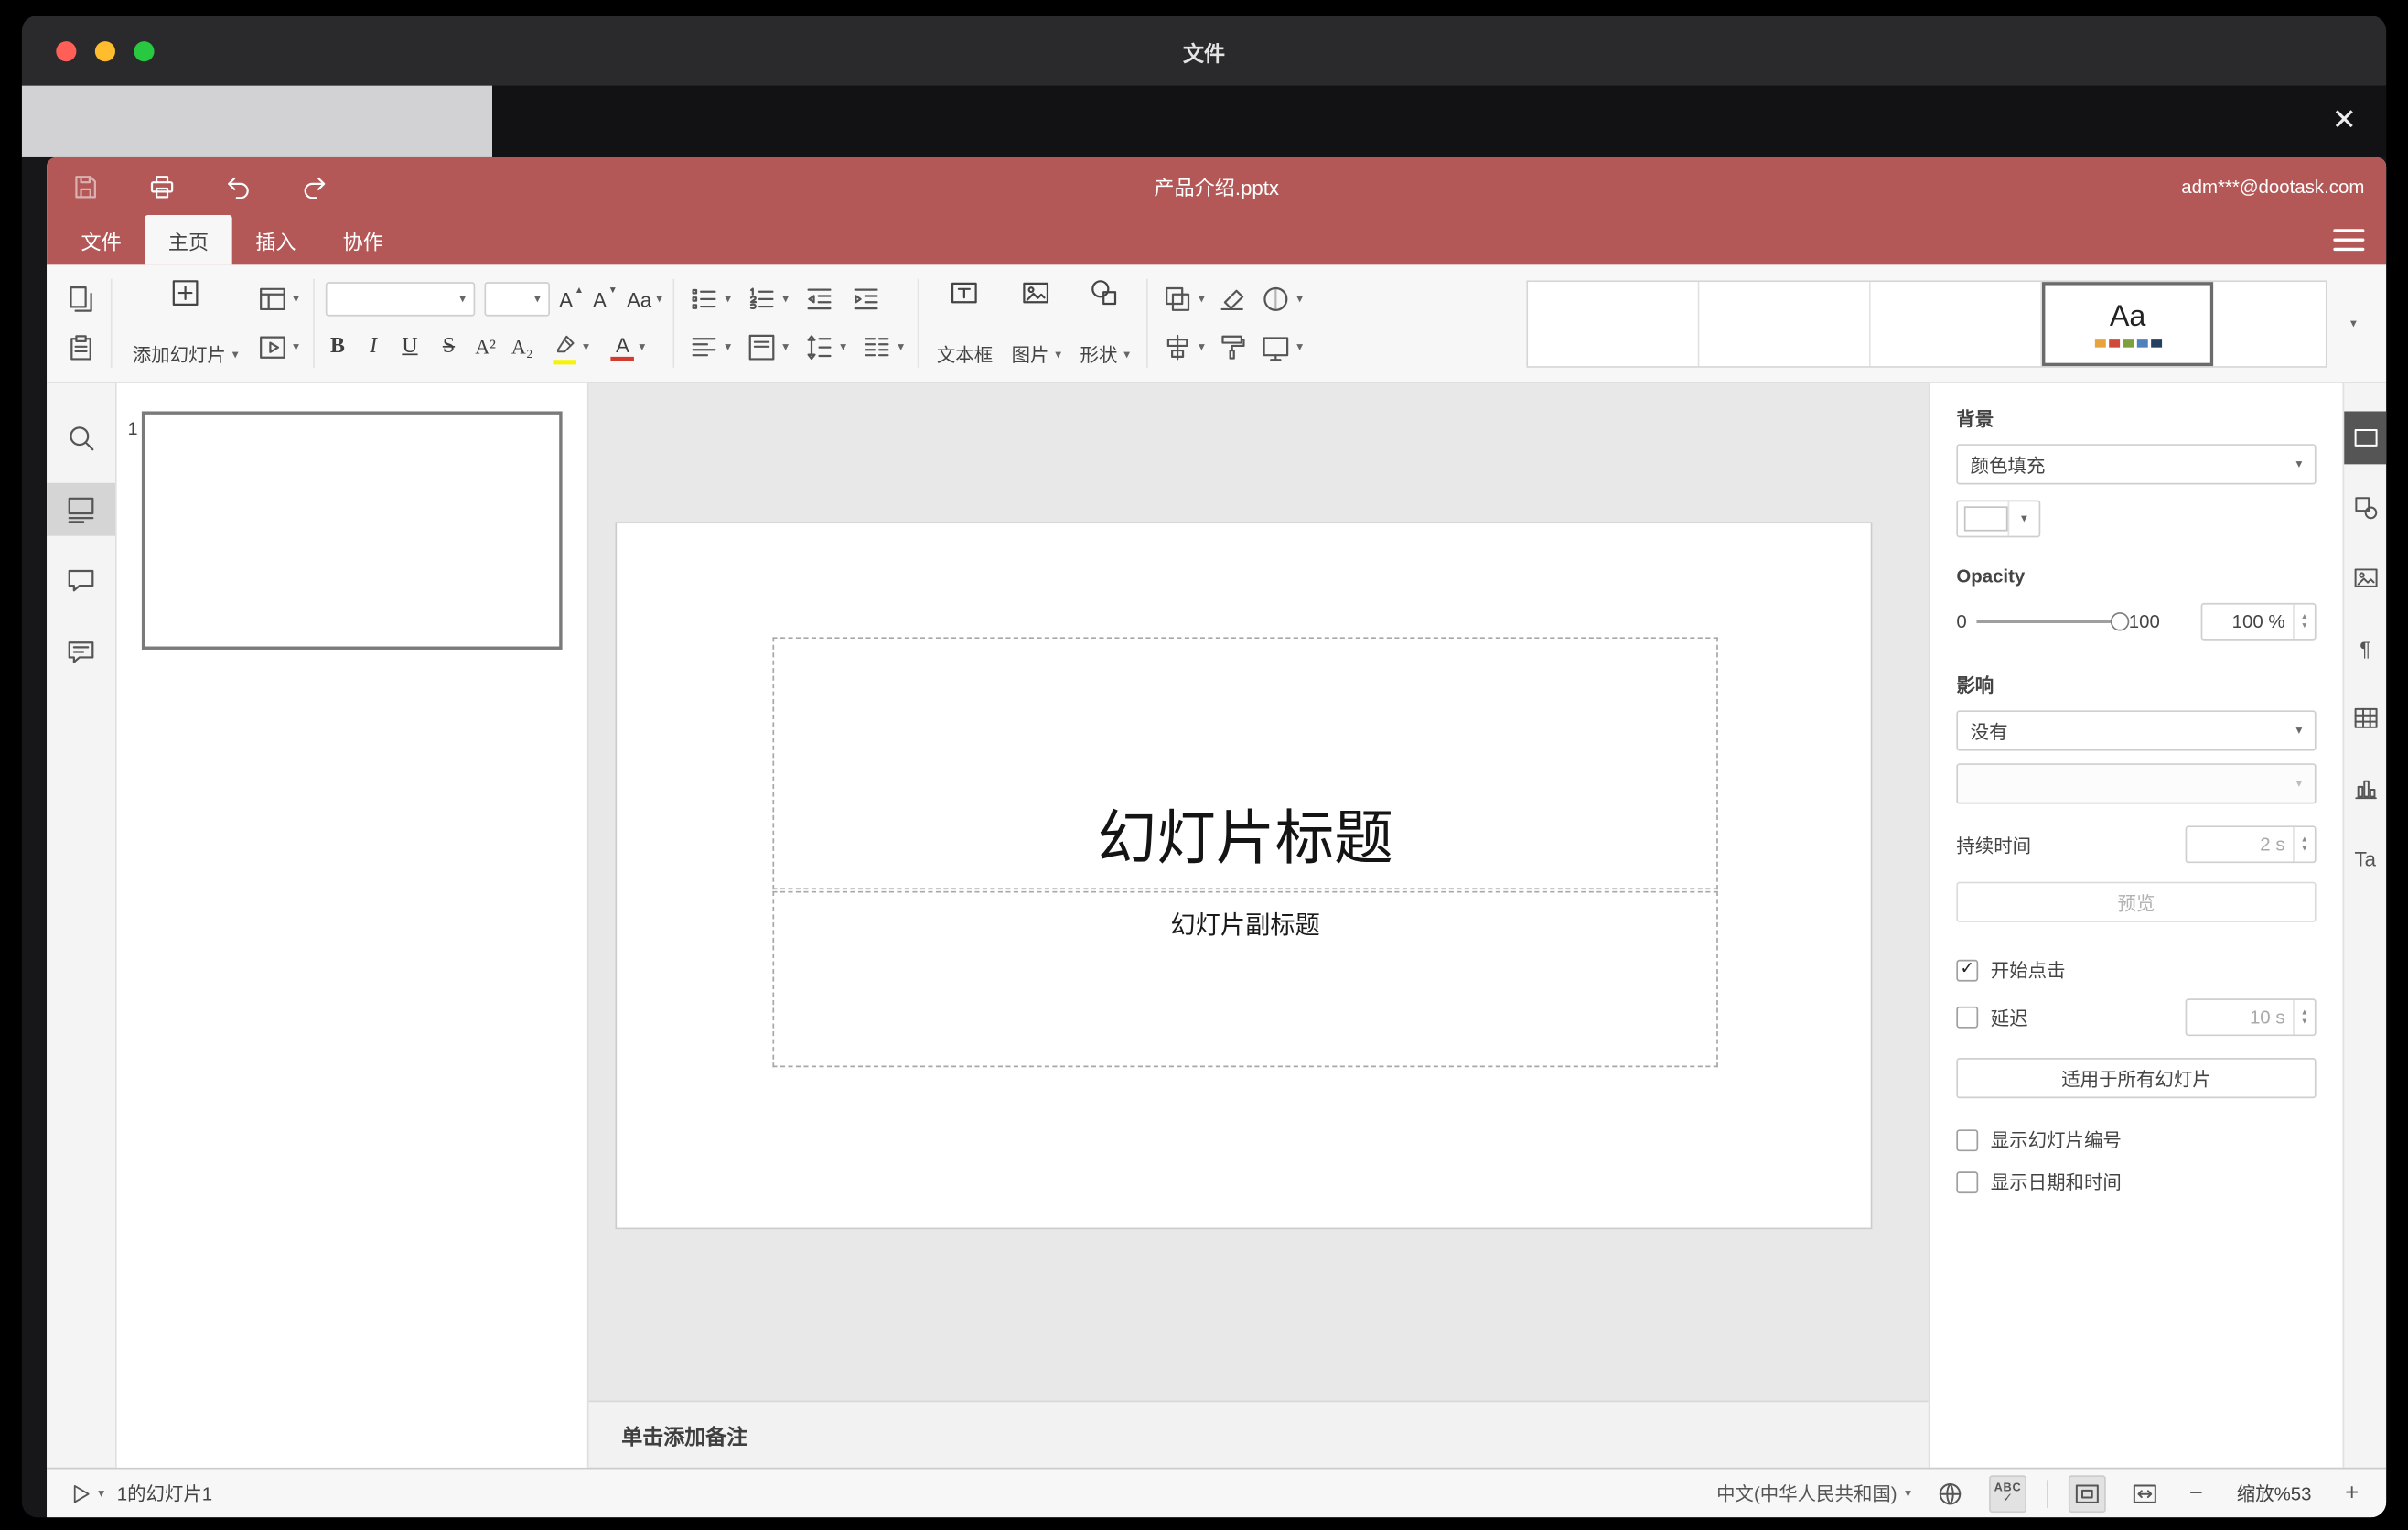 The width and height of the screenshot is (2408, 1530). I want to click on slide-settings-tab, so click(2365, 438).